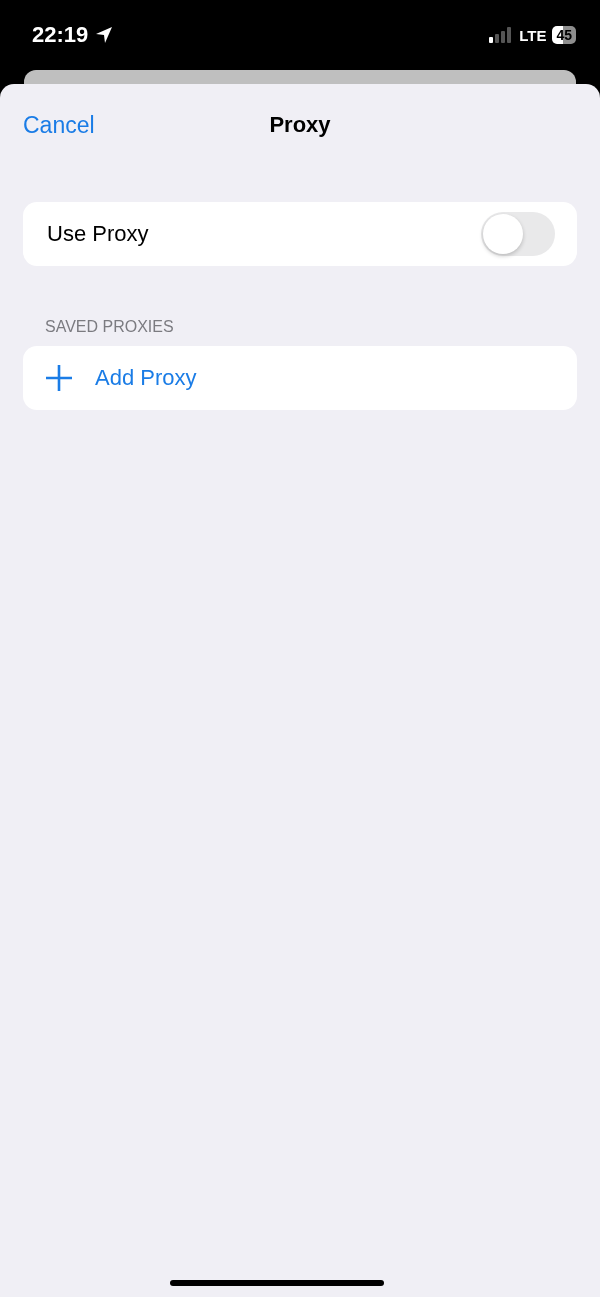  What do you see at coordinates (110, 327) in the screenshot?
I see `section-header: SAVED PROXIES` at bounding box center [110, 327].